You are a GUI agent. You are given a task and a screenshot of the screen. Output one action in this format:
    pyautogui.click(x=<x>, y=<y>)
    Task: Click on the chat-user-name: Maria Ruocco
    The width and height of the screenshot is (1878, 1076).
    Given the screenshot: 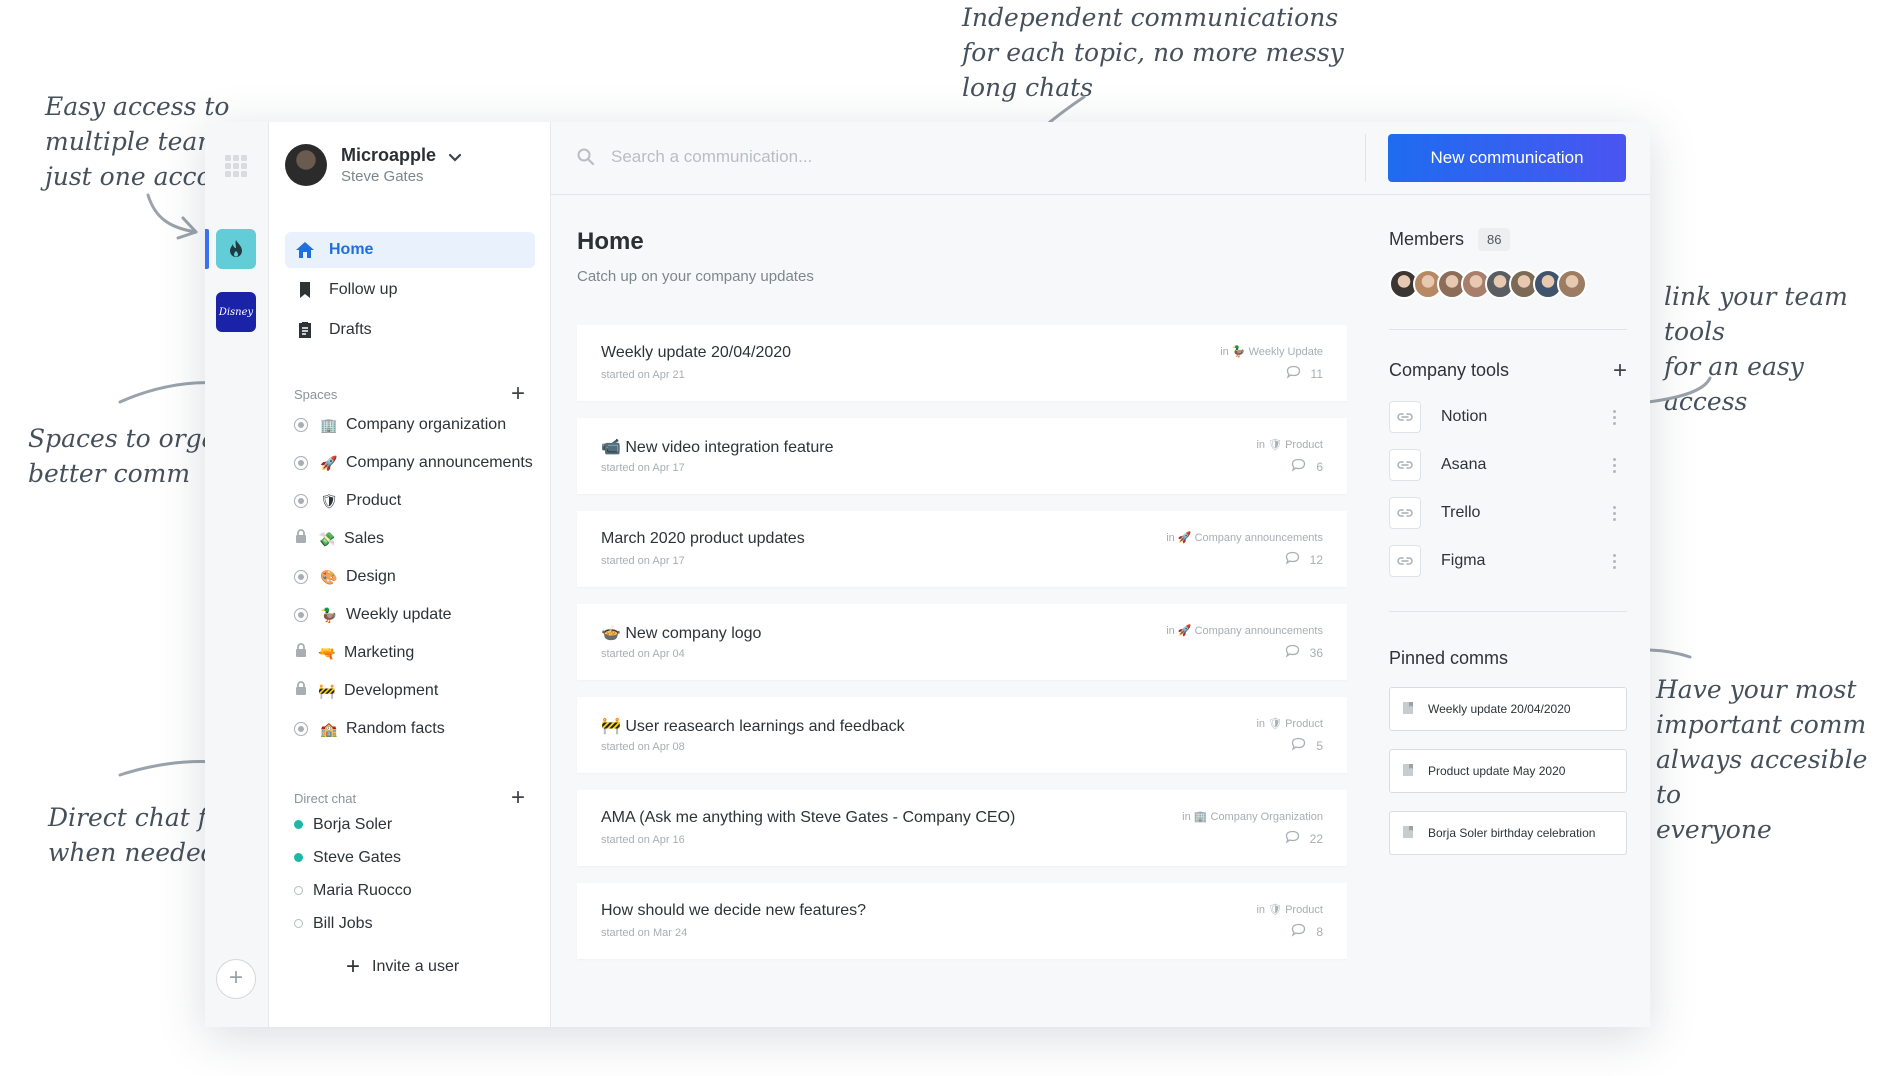 What is the action you would take?
    pyautogui.click(x=362, y=890)
    